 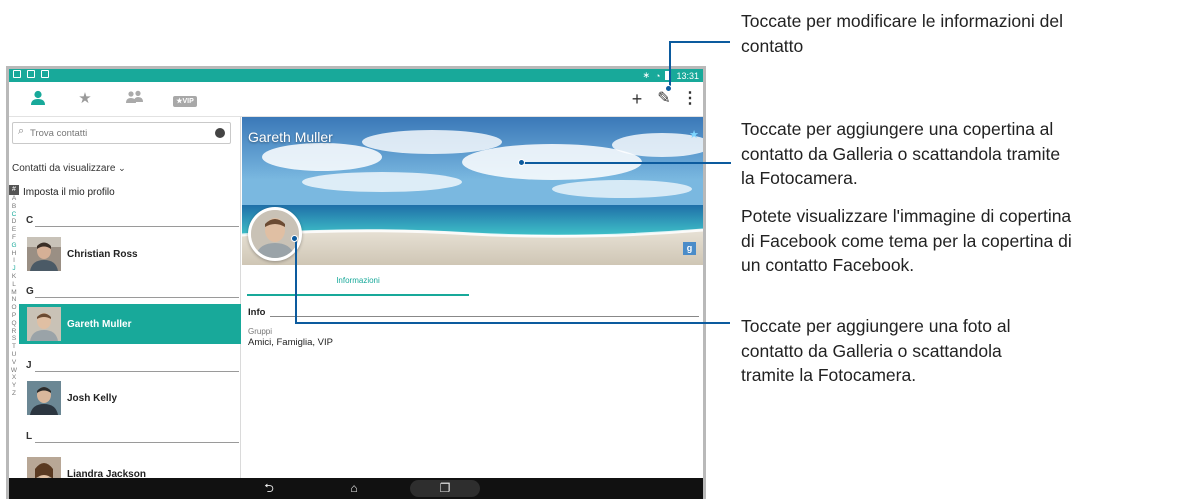 What do you see at coordinates (290, 342) in the screenshot?
I see `groups-value: Amici, Famiglia, VIP` at bounding box center [290, 342].